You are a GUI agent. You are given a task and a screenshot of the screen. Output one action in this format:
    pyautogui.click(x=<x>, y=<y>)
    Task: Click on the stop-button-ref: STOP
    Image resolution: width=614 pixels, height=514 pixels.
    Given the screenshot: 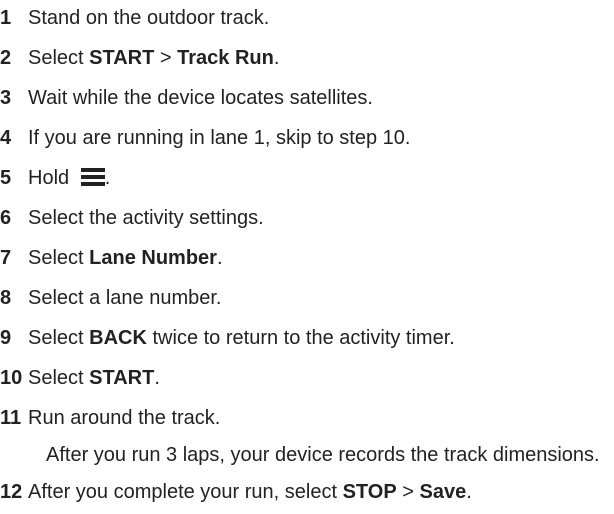 What is the action you would take?
    pyautogui.click(x=369, y=492)
    